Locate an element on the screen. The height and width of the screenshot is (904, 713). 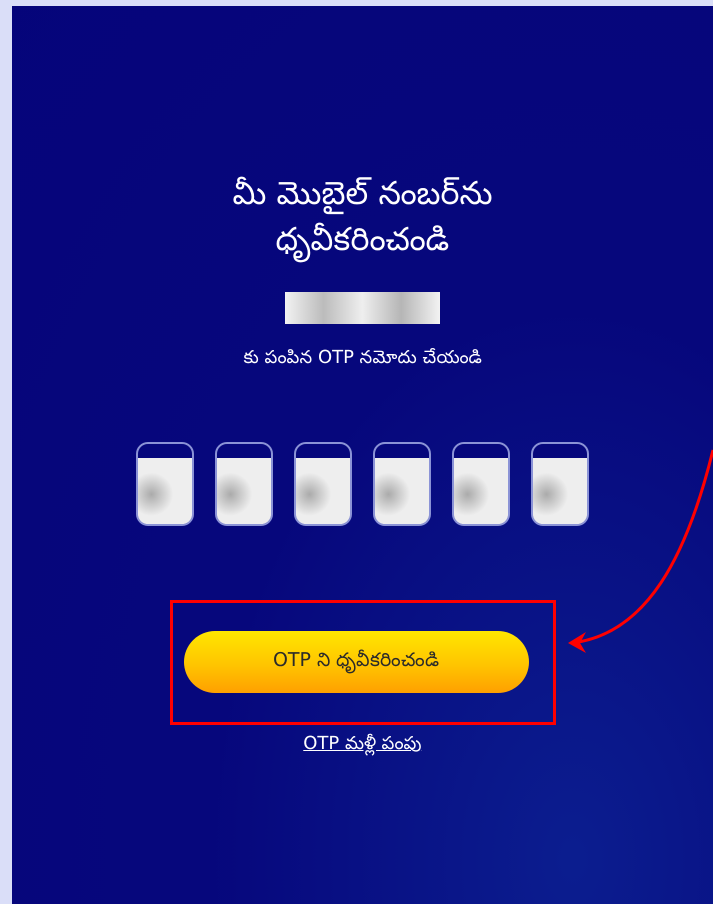
resend-otp-link: OTP మళ్లీ పంపు is located at coordinates (362, 745).